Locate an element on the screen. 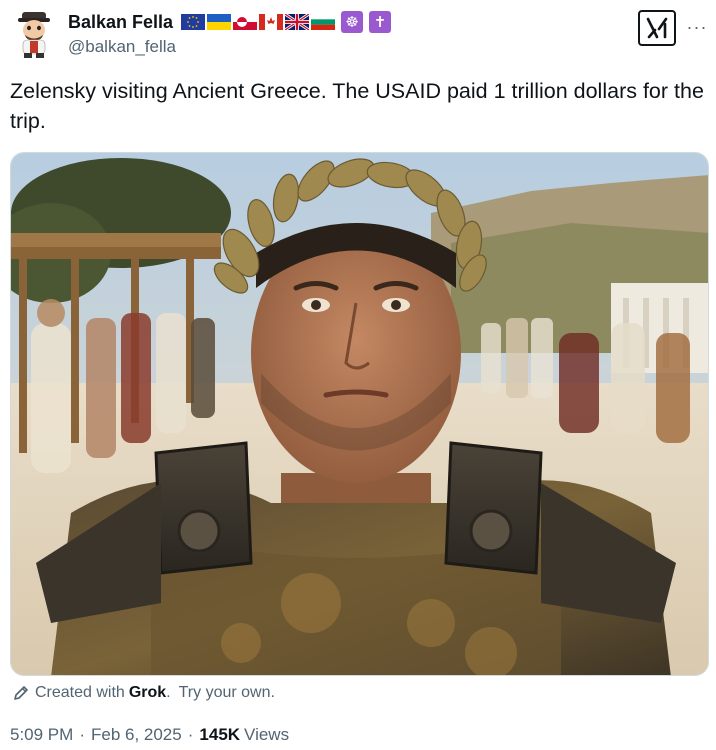 This screenshot has height=750, width=716. greenland-flag-icon is located at coordinates (245, 22).